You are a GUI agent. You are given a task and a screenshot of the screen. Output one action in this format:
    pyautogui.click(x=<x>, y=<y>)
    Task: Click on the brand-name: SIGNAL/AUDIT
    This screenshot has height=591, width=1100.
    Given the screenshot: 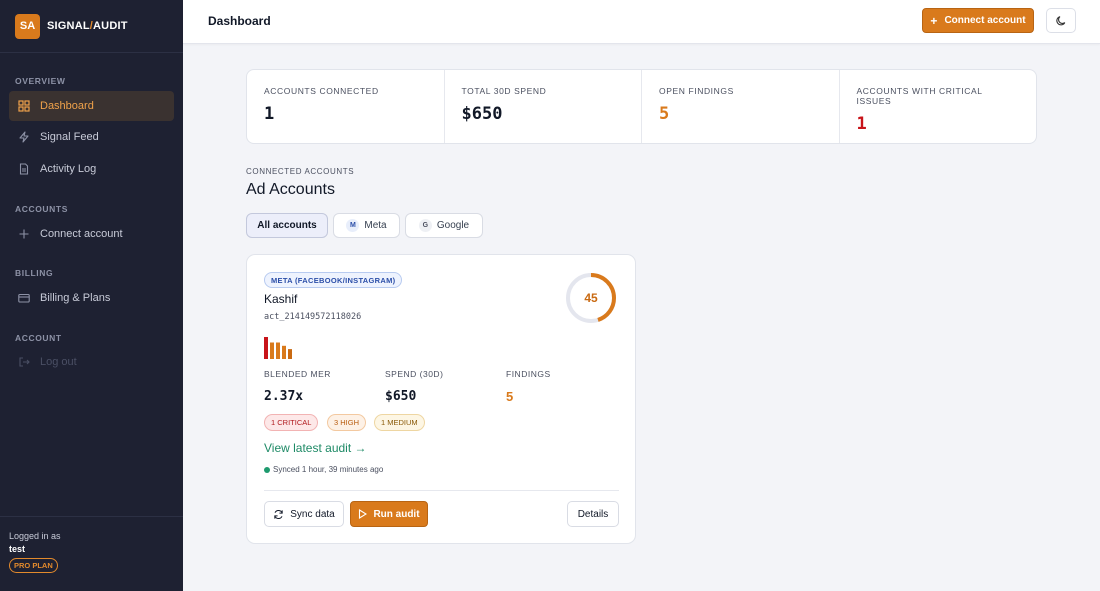 What is the action you would take?
    pyautogui.click(x=87, y=26)
    